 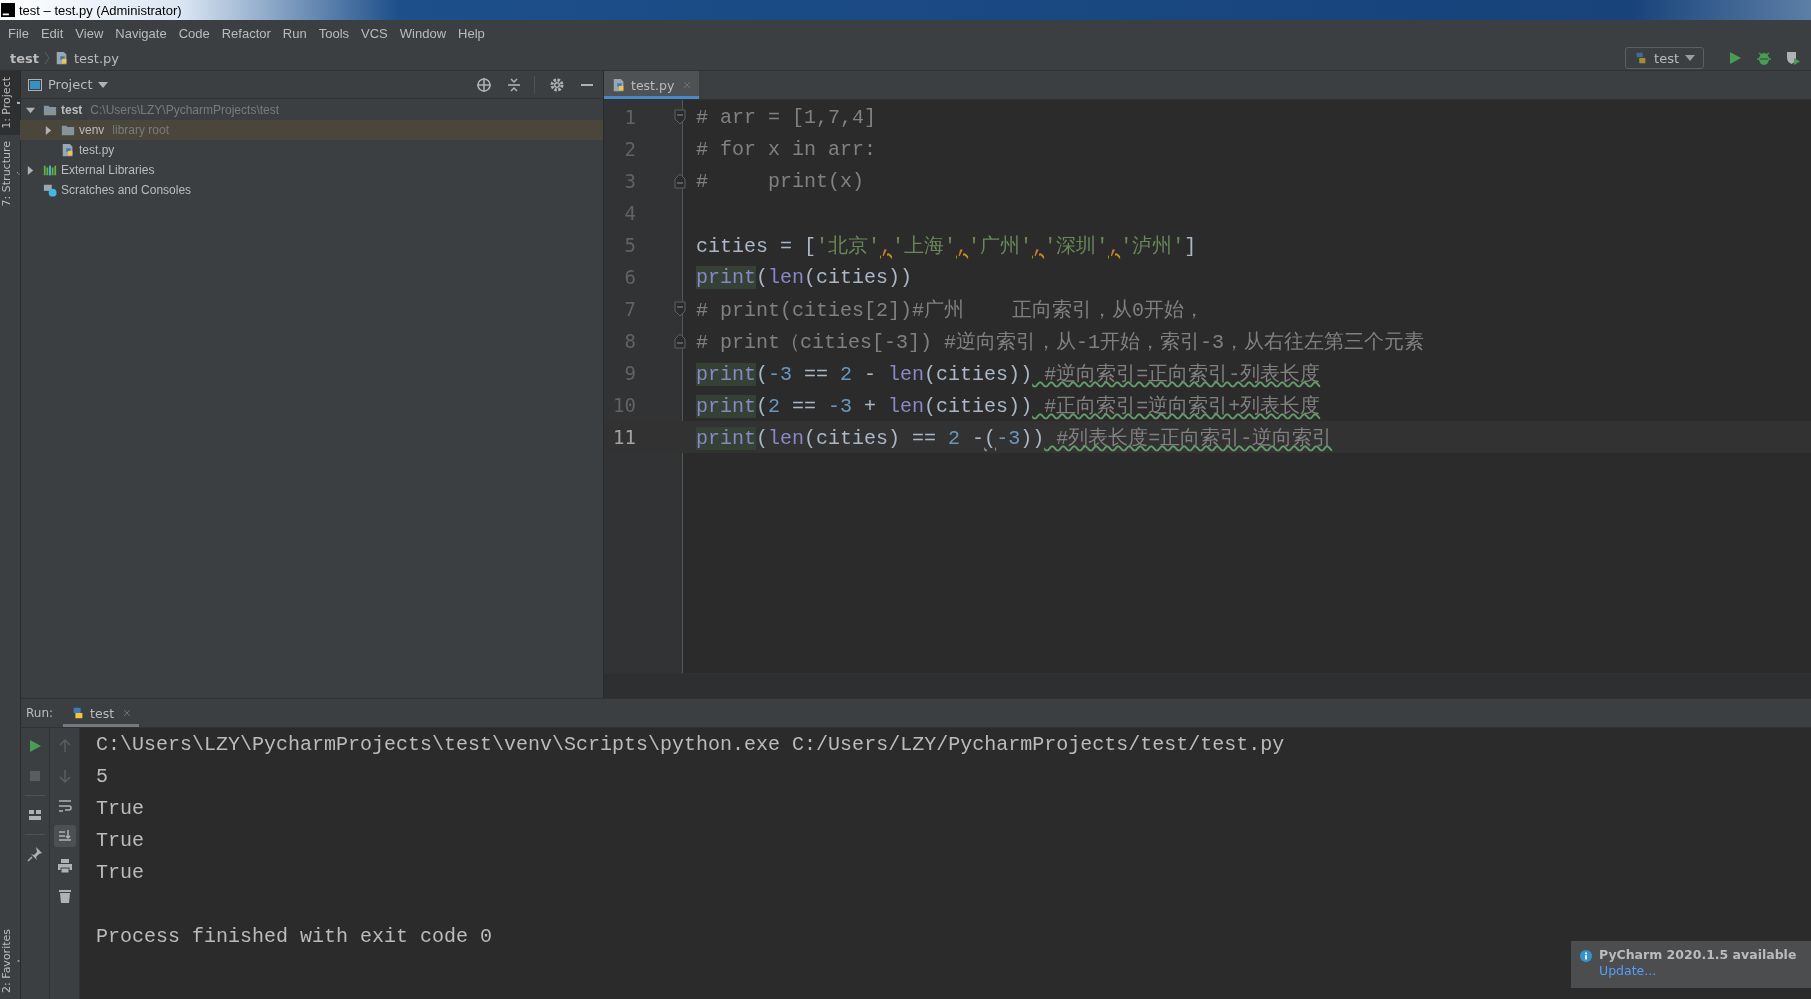 I want to click on menu-item: Help, so click(x=471, y=33).